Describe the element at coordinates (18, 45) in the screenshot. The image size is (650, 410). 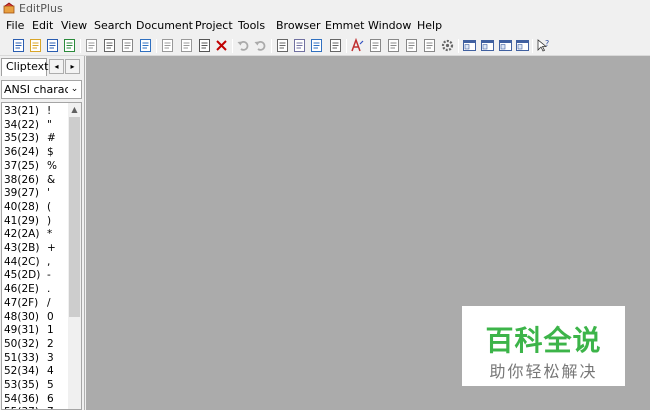
I see `new-file-icon` at that location.